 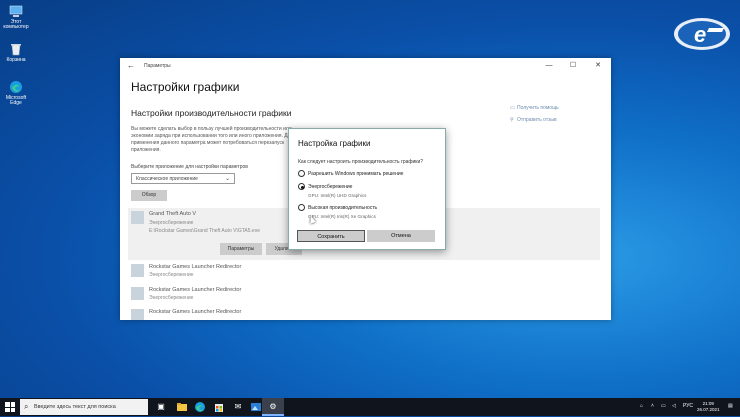 What do you see at coordinates (16, 60) in the screenshot?
I see `desktop-icon-label: Корзина` at bounding box center [16, 60].